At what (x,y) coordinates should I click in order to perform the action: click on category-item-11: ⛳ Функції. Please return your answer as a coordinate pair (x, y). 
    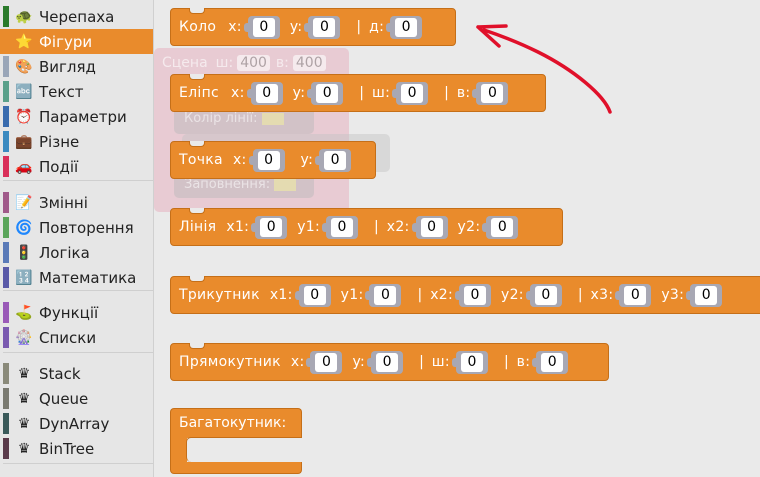
    Looking at the image, I should click on (76, 312).